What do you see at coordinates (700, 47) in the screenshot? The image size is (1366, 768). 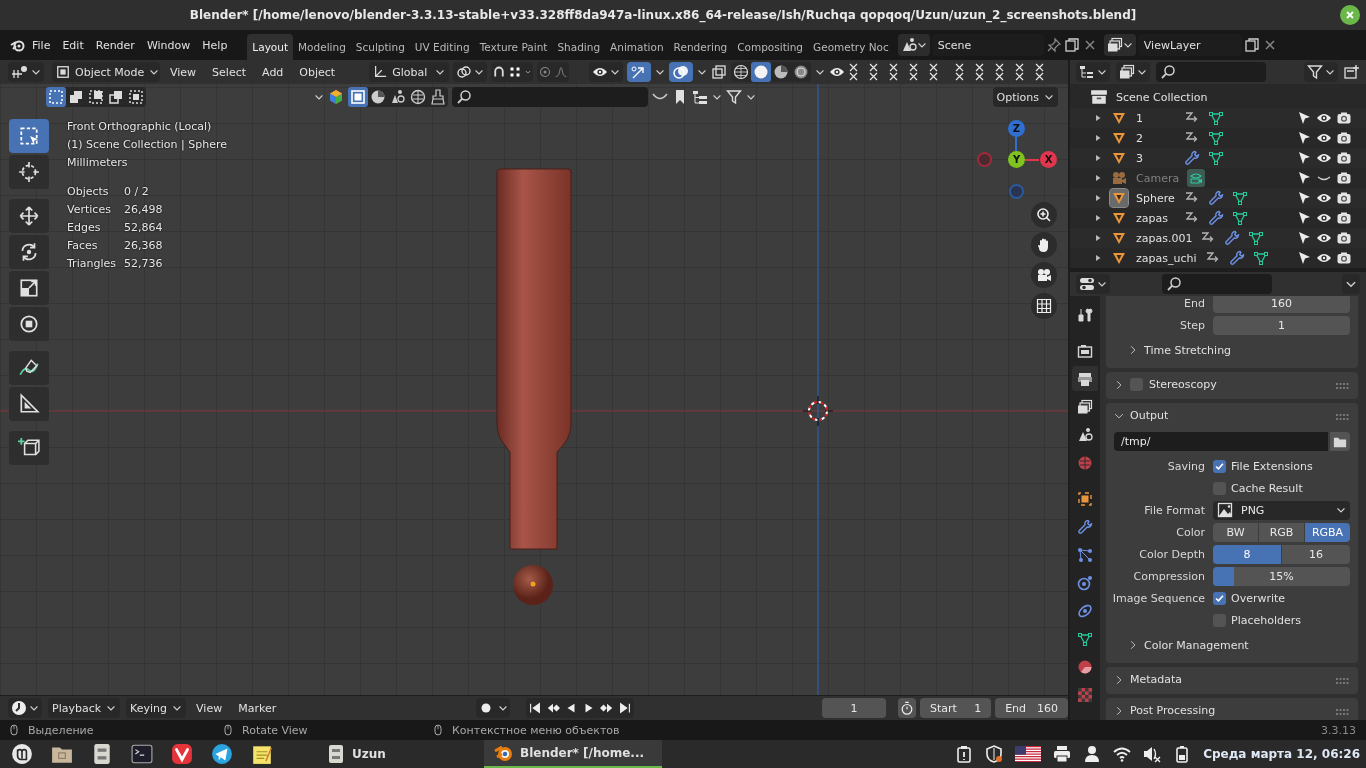 I see `workspace-tab: Rendering` at bounding box center [700, 47].